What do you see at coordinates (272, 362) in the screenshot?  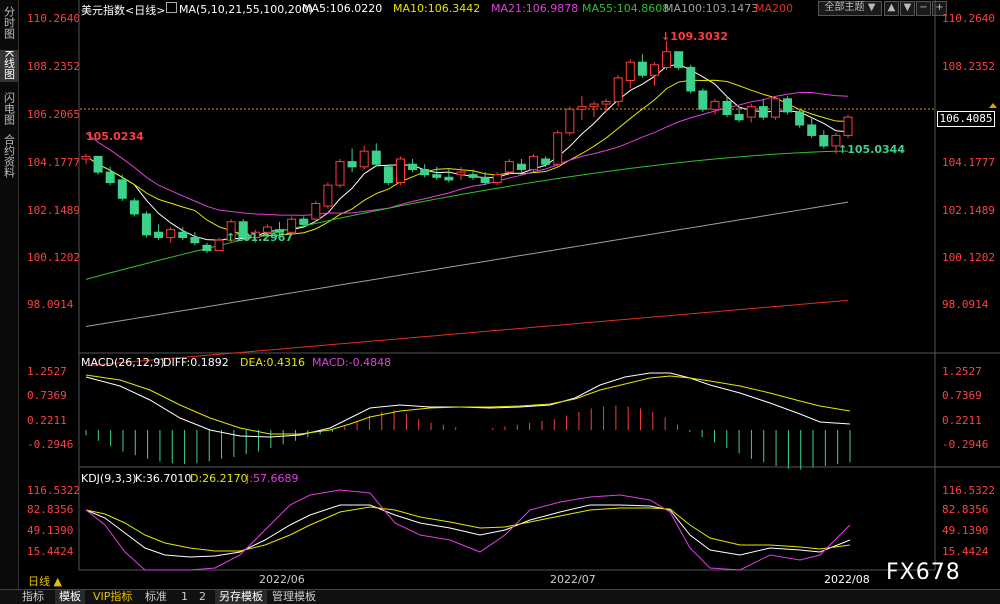 I see `macd-dea-label: DEA:0.4316` at bounding box center [272, 362].